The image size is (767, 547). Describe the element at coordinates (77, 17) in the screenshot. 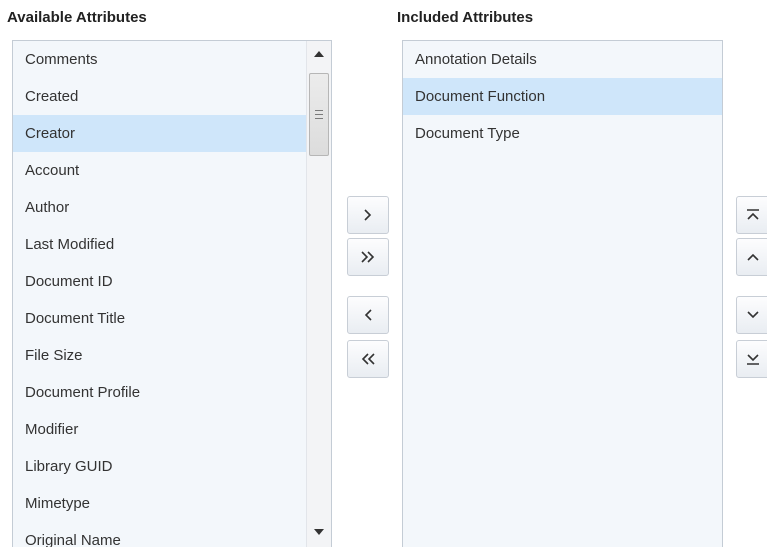

I see `available-attributes-heading: Available Attributes` at that location.